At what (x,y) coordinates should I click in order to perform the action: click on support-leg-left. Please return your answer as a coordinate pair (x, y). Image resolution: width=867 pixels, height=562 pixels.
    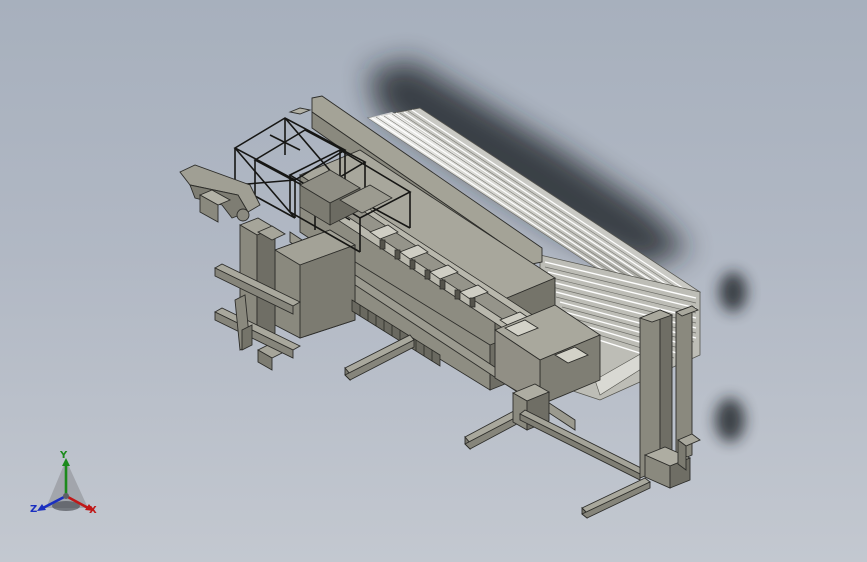
    Looking at the image, I should click on (379, 358).